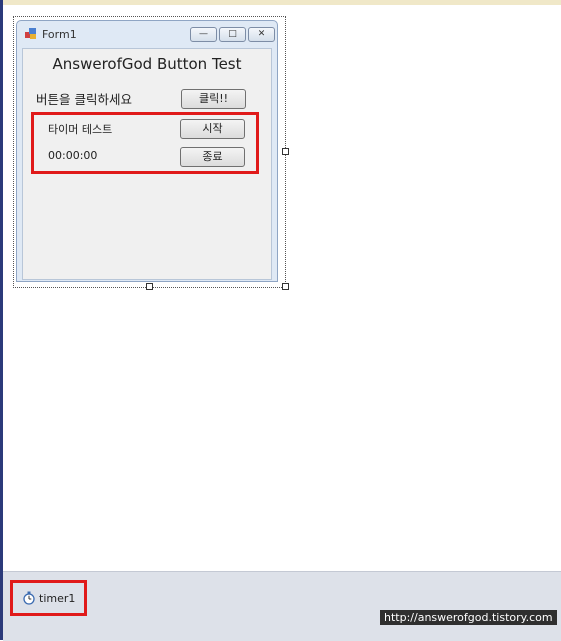  What do you see at coordinates (147, 34) in the screenshot?
I see `form-titlebar: Form1 — □ ✕` at bounding box center [147, 34].